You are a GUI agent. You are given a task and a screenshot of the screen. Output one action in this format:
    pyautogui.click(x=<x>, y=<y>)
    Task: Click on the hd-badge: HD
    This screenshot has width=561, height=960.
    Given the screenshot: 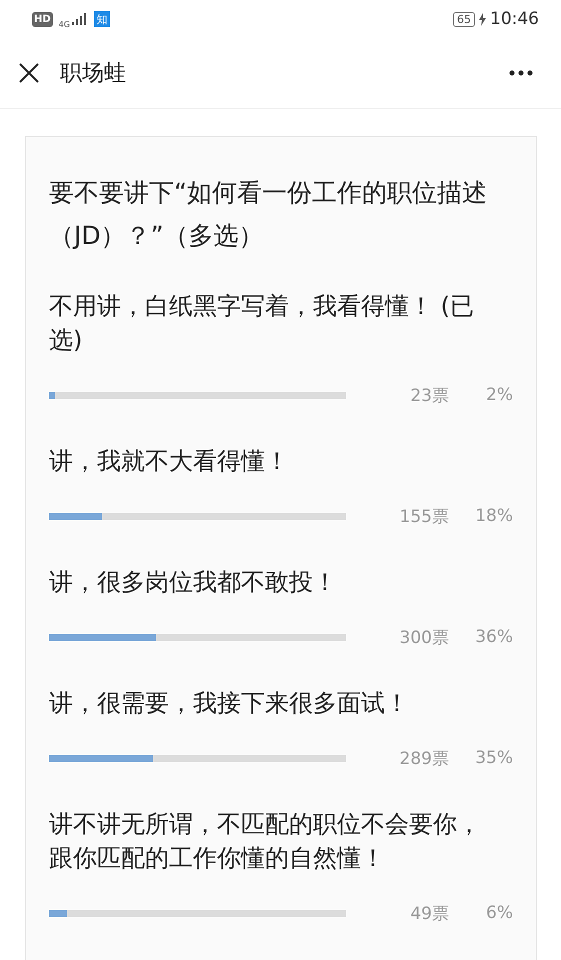 What is the action you would take?
    pyautogui.click(x=42, y=19)
    